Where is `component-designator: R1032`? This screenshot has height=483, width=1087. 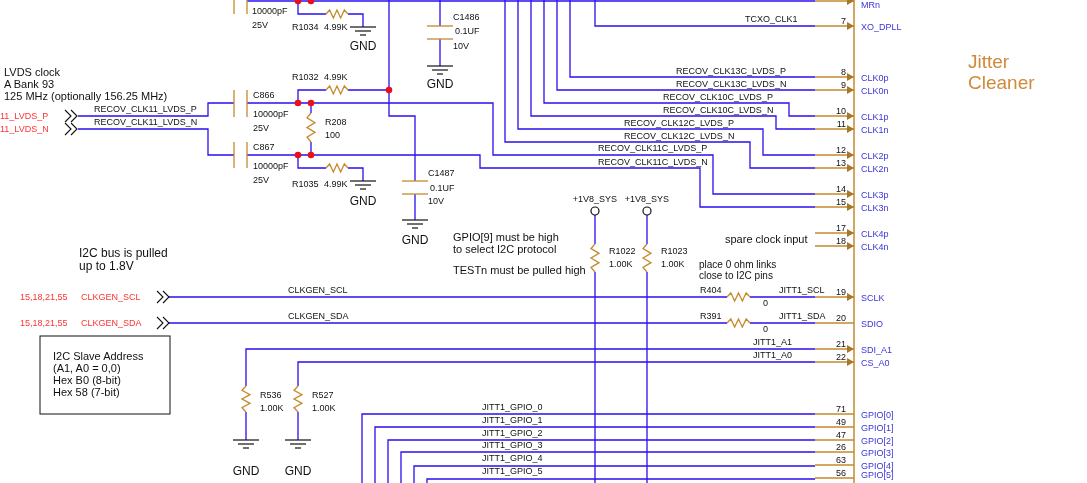 component-designator: R1032 is located at coordinates (305, 77).